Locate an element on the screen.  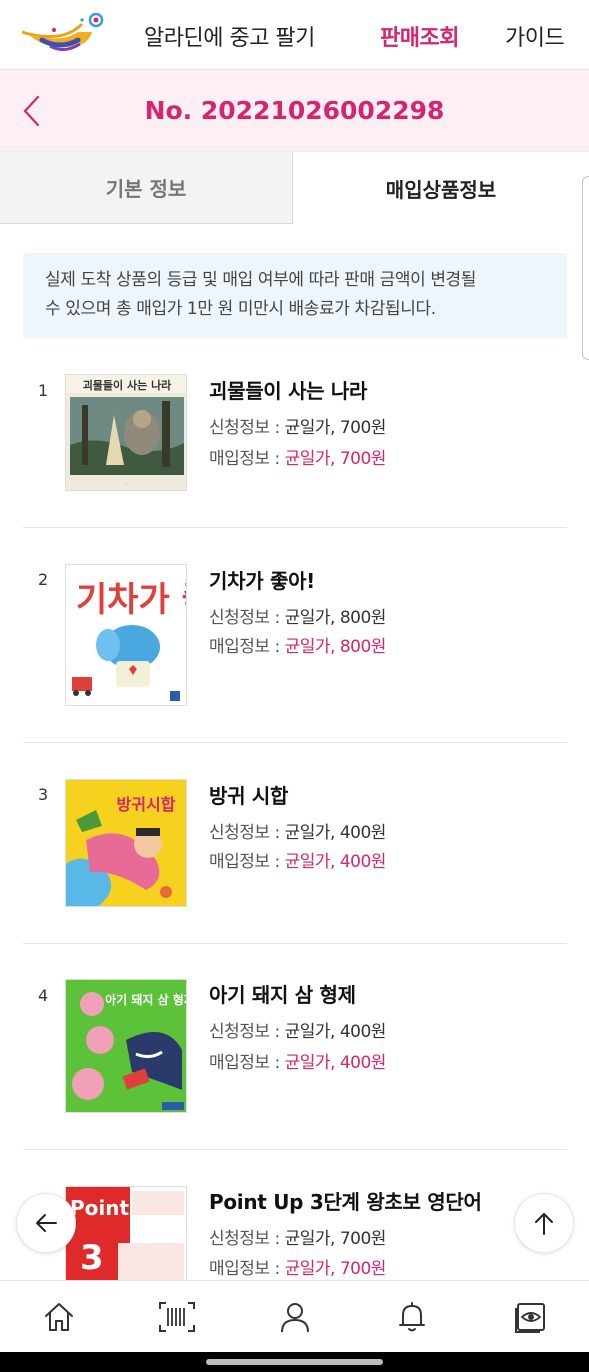
tab-purchase-items: 매입상품정보 is located at coordinates (441, 188).